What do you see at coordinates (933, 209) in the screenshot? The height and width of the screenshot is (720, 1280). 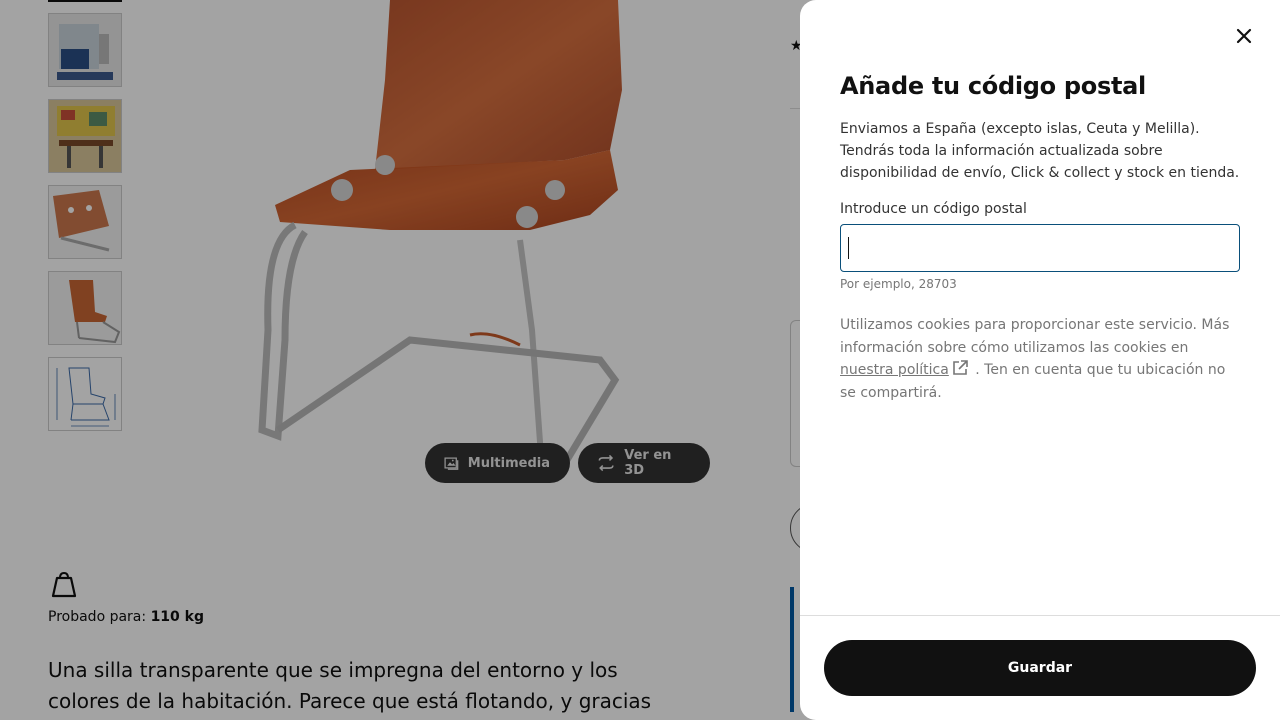 I see `postal-code-label: Introduce un código postal` at bounding box center [933, 209].